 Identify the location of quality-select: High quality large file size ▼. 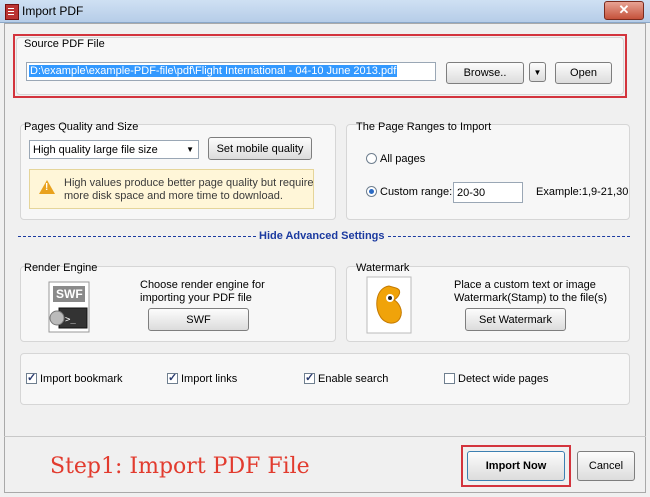
(114, 149).